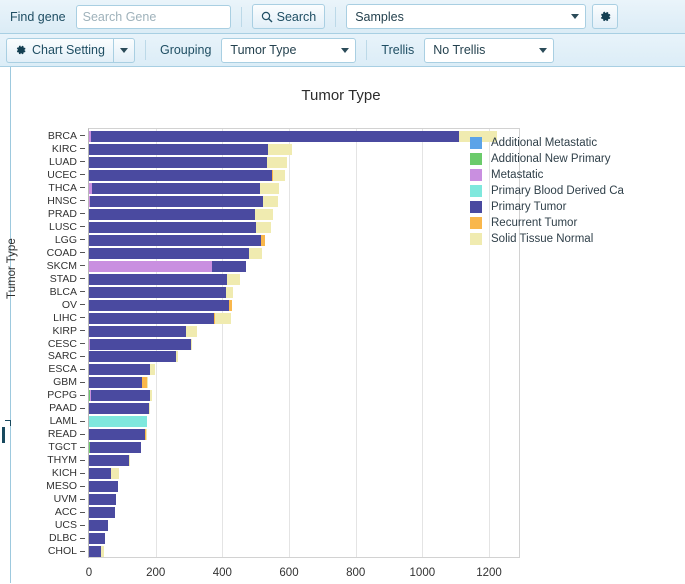 The image size is (685, 584). I want to click on trellis-select: No Trellis, so click(489, 50).